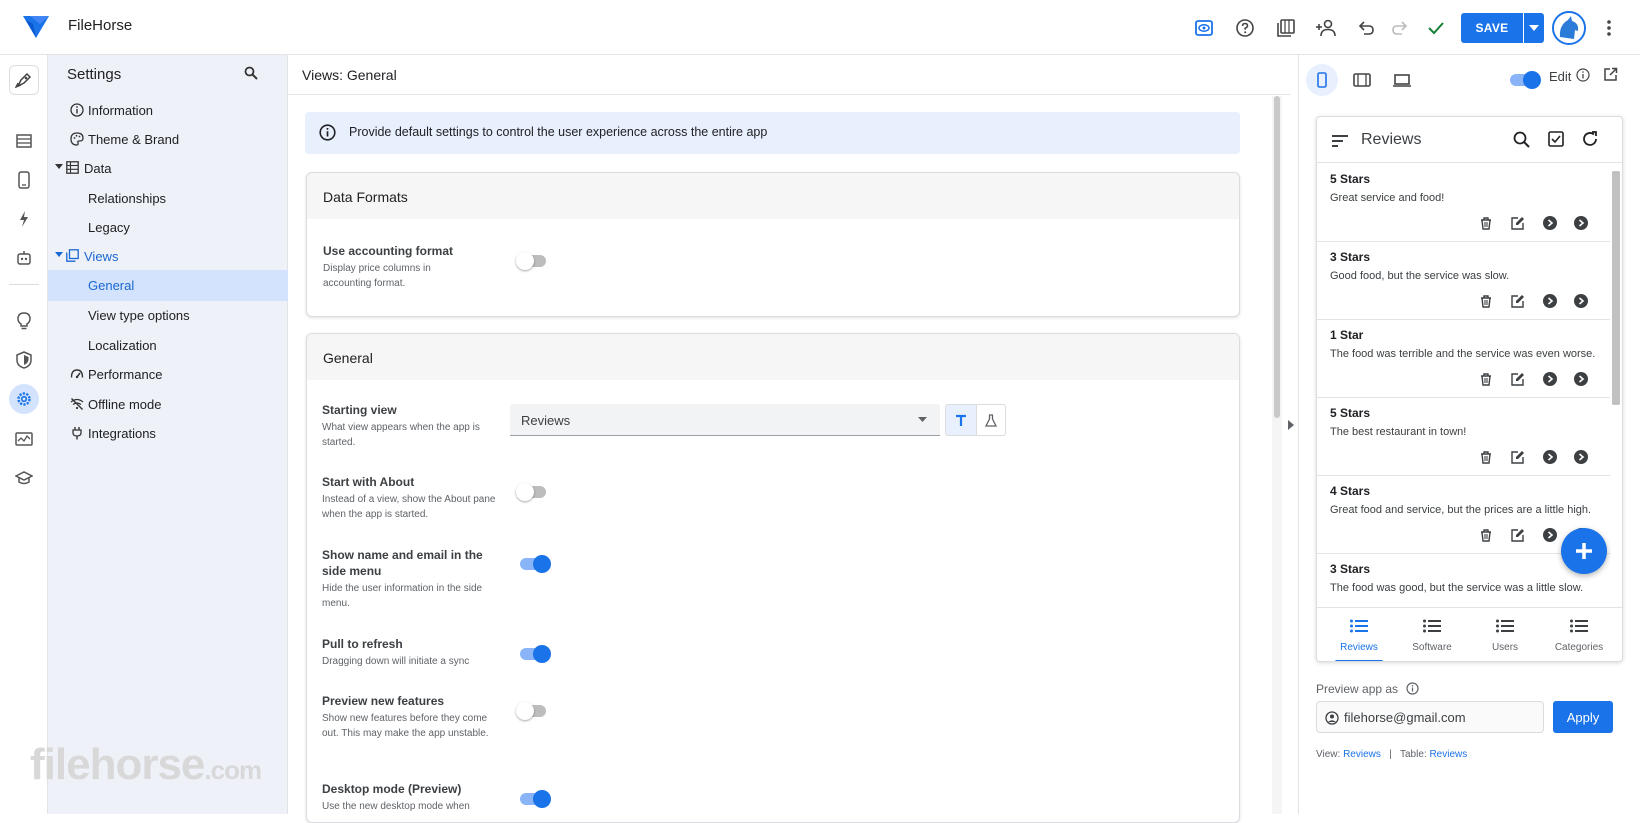 The width and height of the screenshot is (1640, 823). What do you see at coordinates (24, 321) in the screenshot?
I see `rail-intelligence-icon` at bounding box center [24, 321].